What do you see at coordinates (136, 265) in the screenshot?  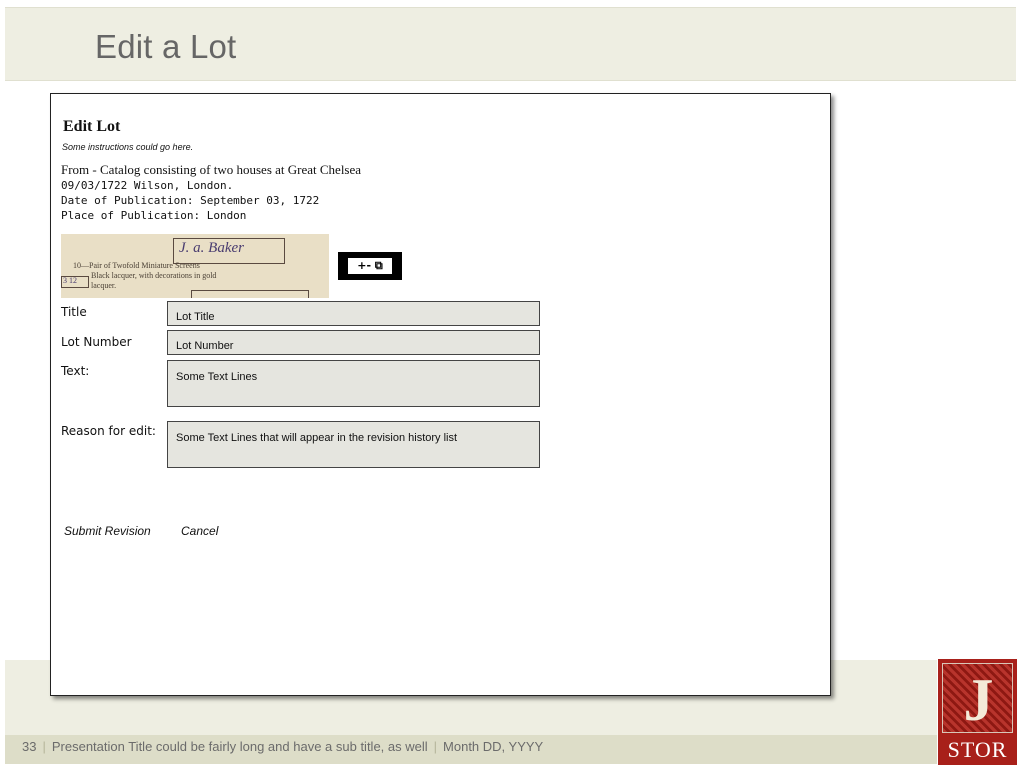 I see `thumbnail-line-1: 10—Pair of Twofold Miniature Screens` at bounding box center [136, 265].